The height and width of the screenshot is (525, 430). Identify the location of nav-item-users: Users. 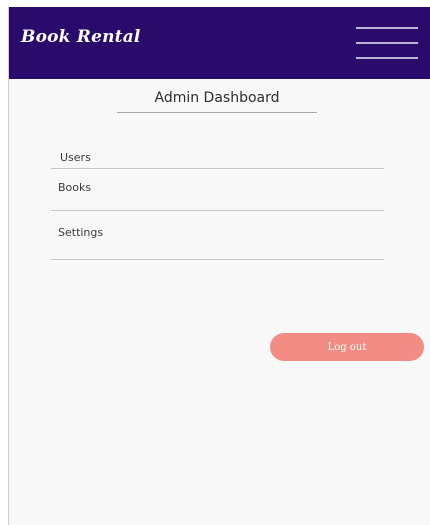
(217, 158).